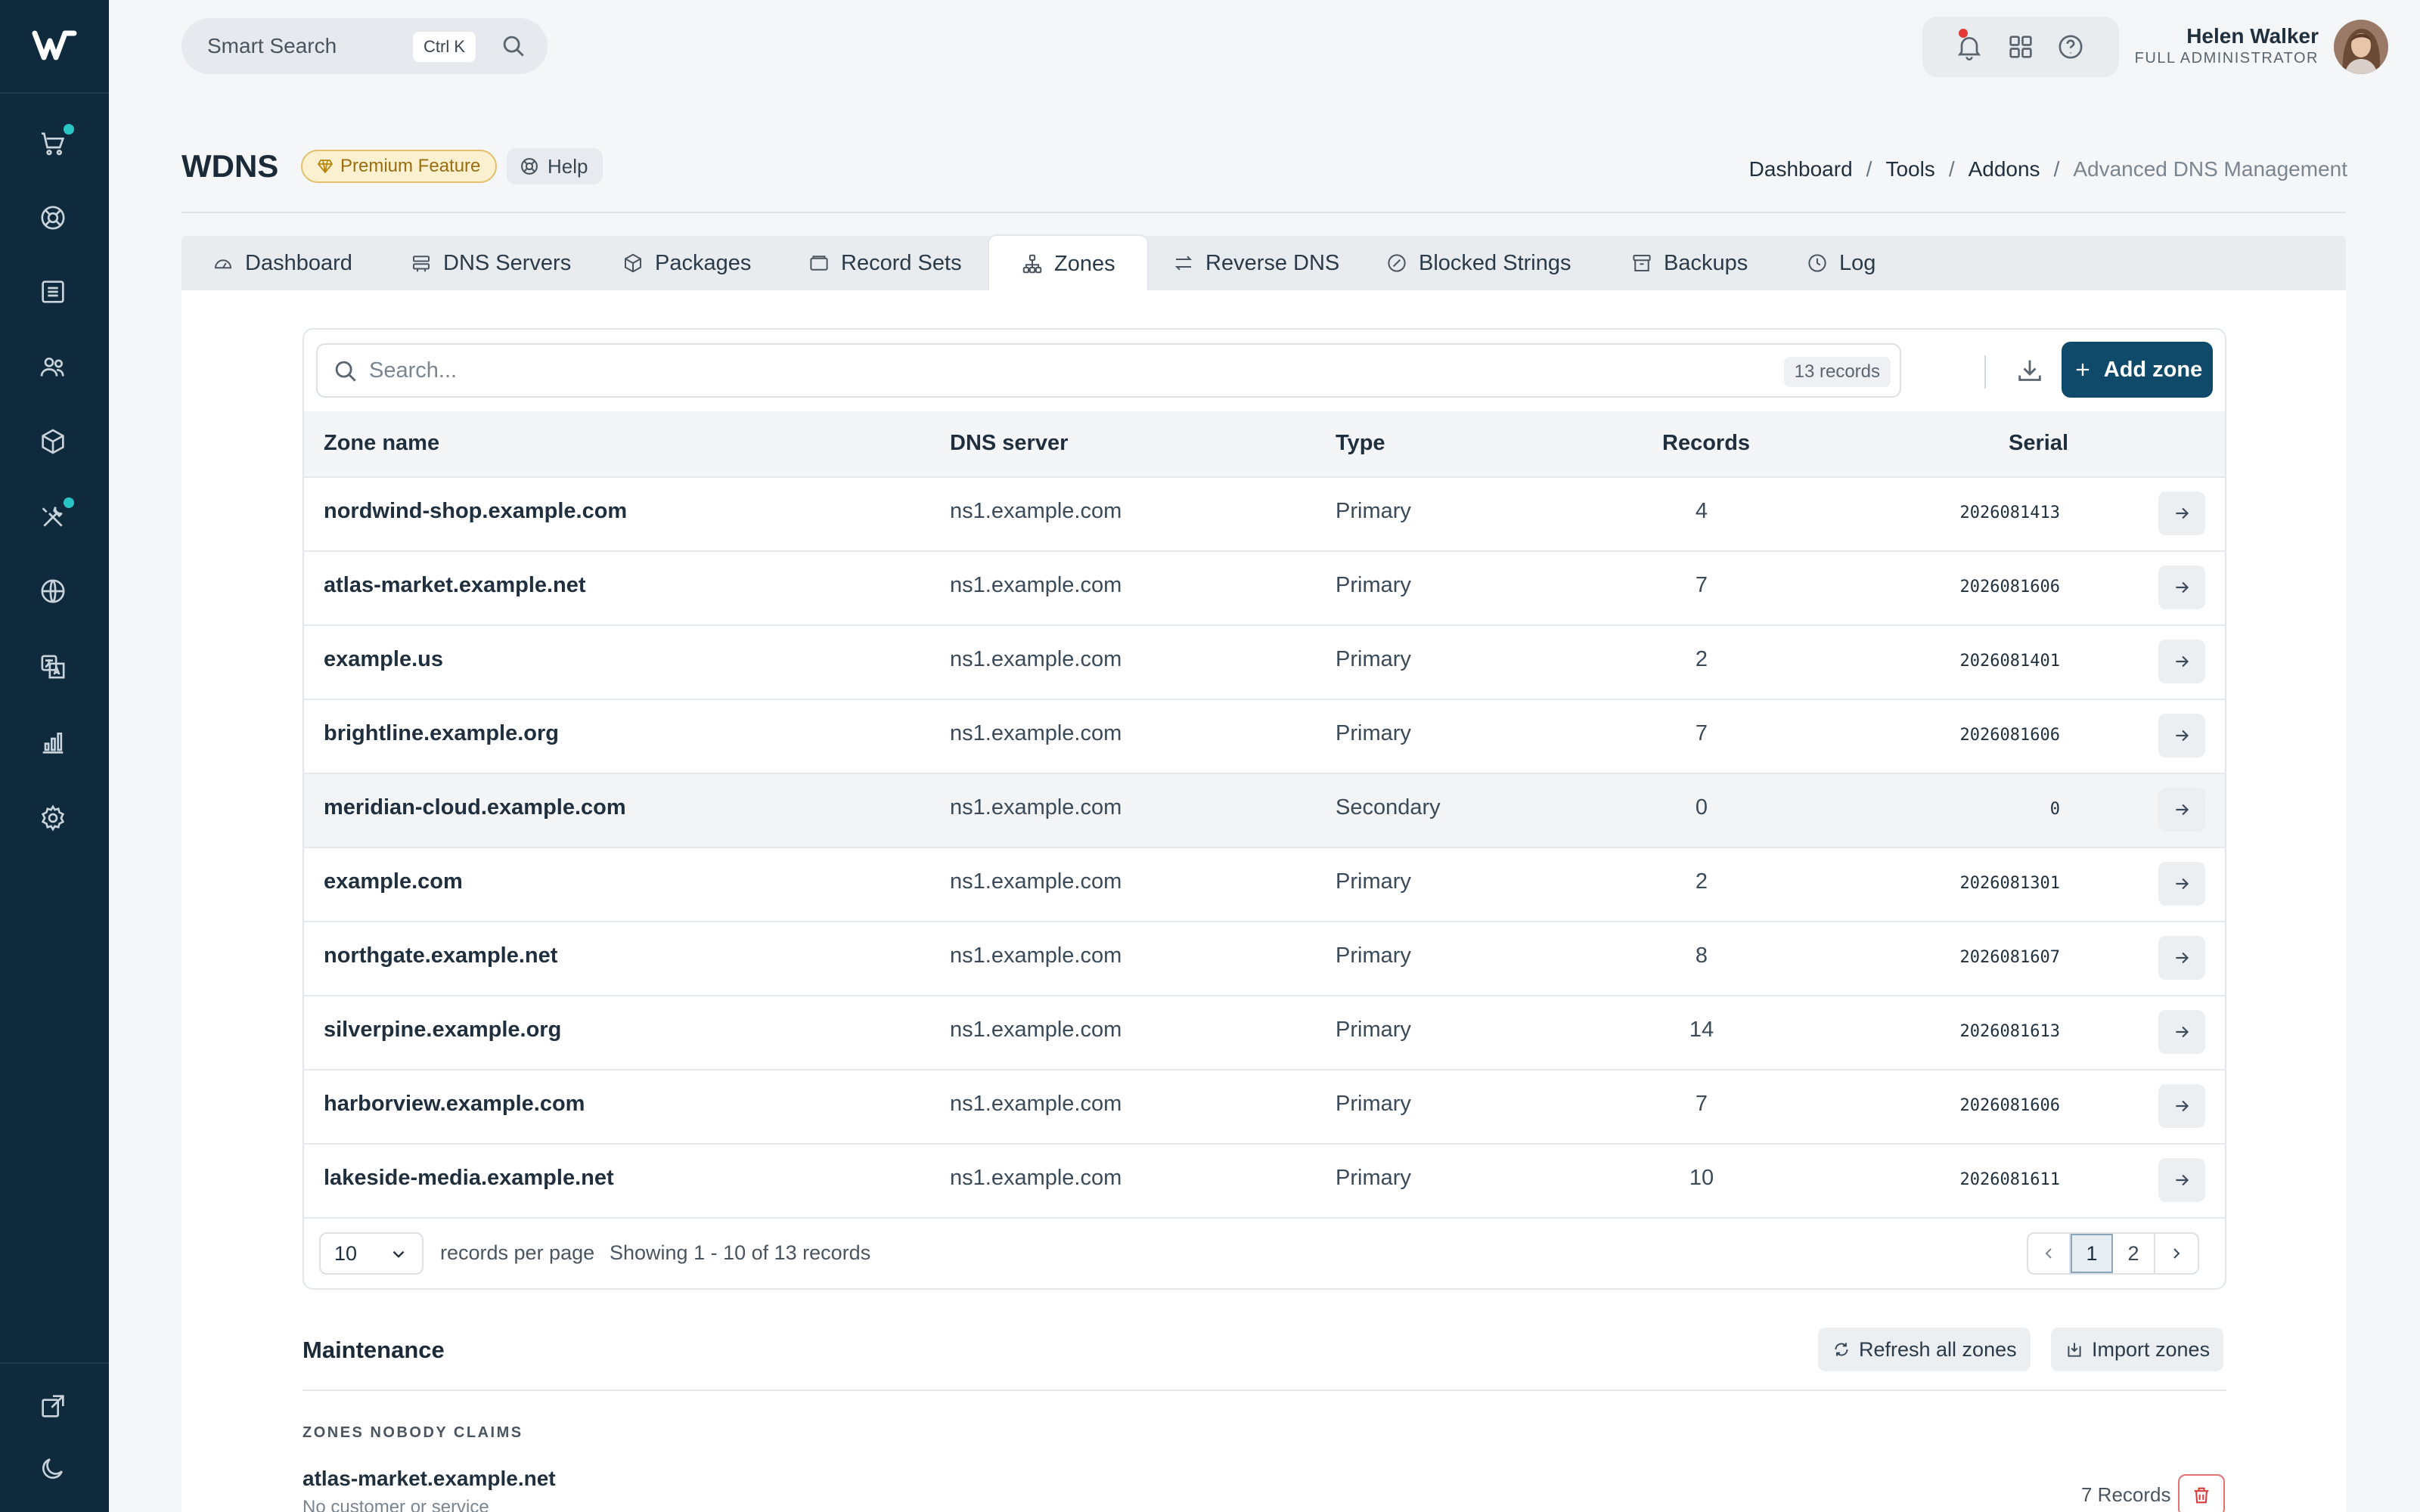 The height and width of the screenshot is (1512, 2420). What do you see at coordinates (54, 46) in the screenshot?
I see `logo` at bounding box center [54, 46].